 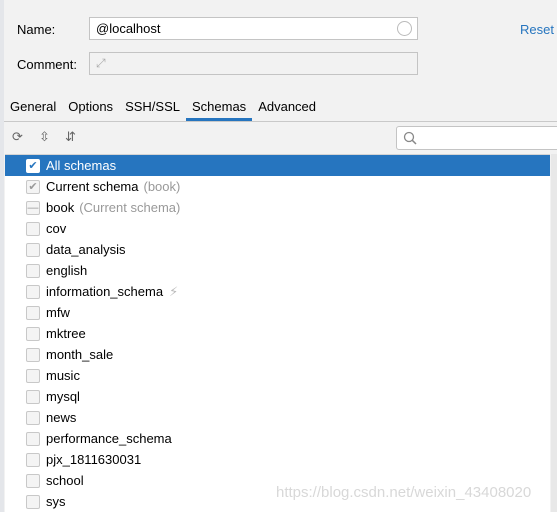 What do you see at coordinates (67, 270) in the screenshot?
I see `schema-label: english` at bounding box center [67, 270].